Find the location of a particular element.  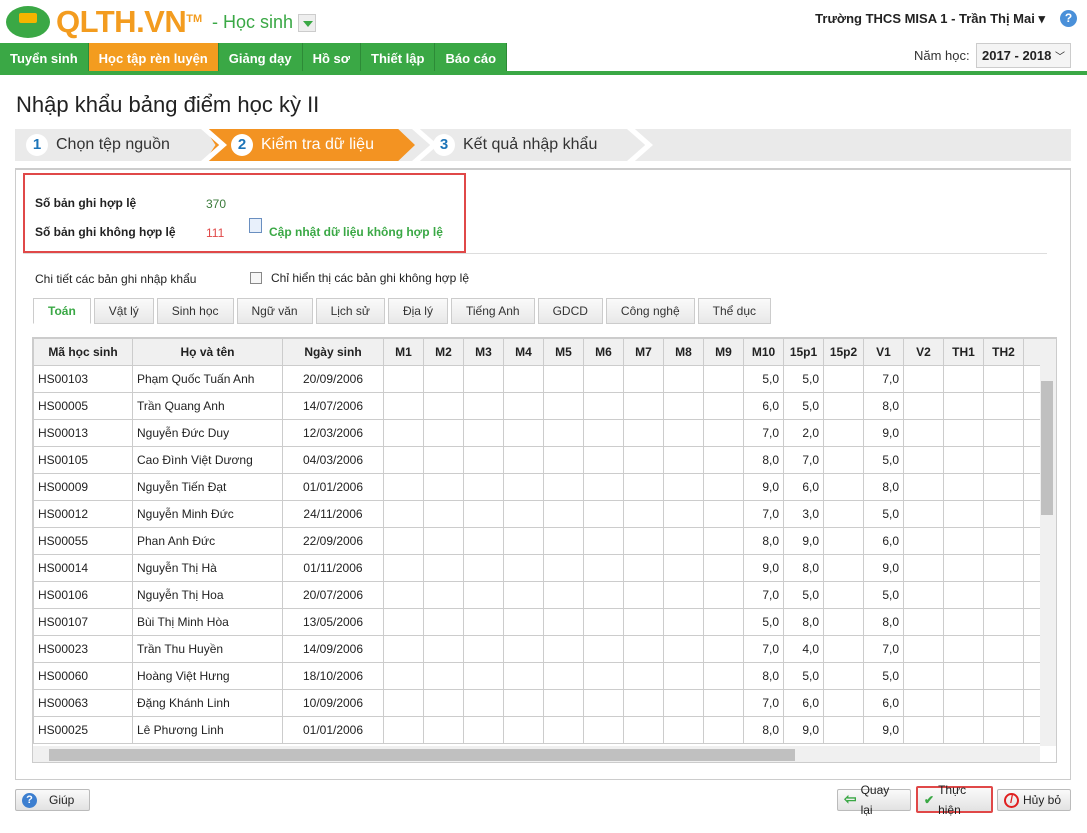

update-invalid-link: Cập nhật dữ liệu không hợp lệ is located at coordinates (356, 232).